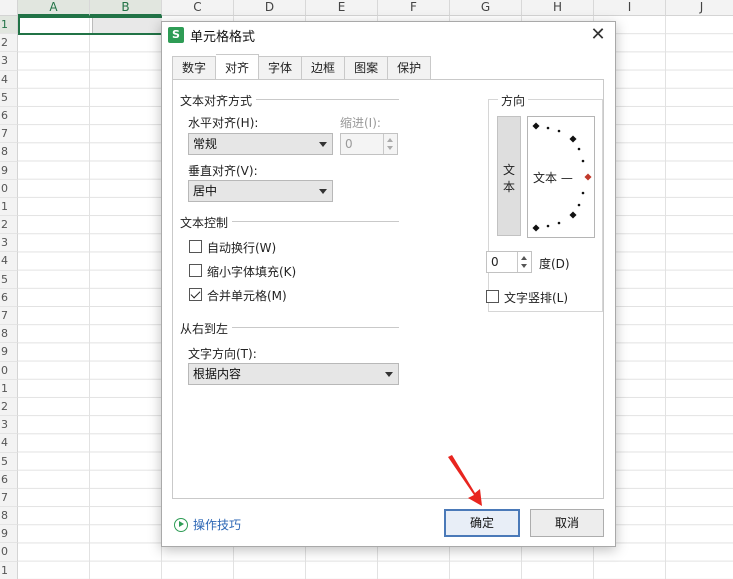 Image resolution: width=733 pixels, height=579 pixels. What do you see at coordinates (260, 144) in the screenshot?
I see `horizontal-align-select: 常规` at bounding box center [260, 144].